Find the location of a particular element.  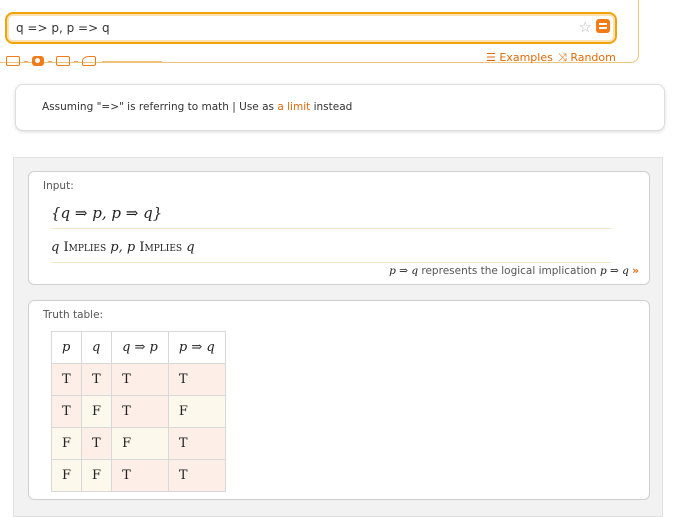

column-header: q ⇒ p is located at coordinates (140, 347).